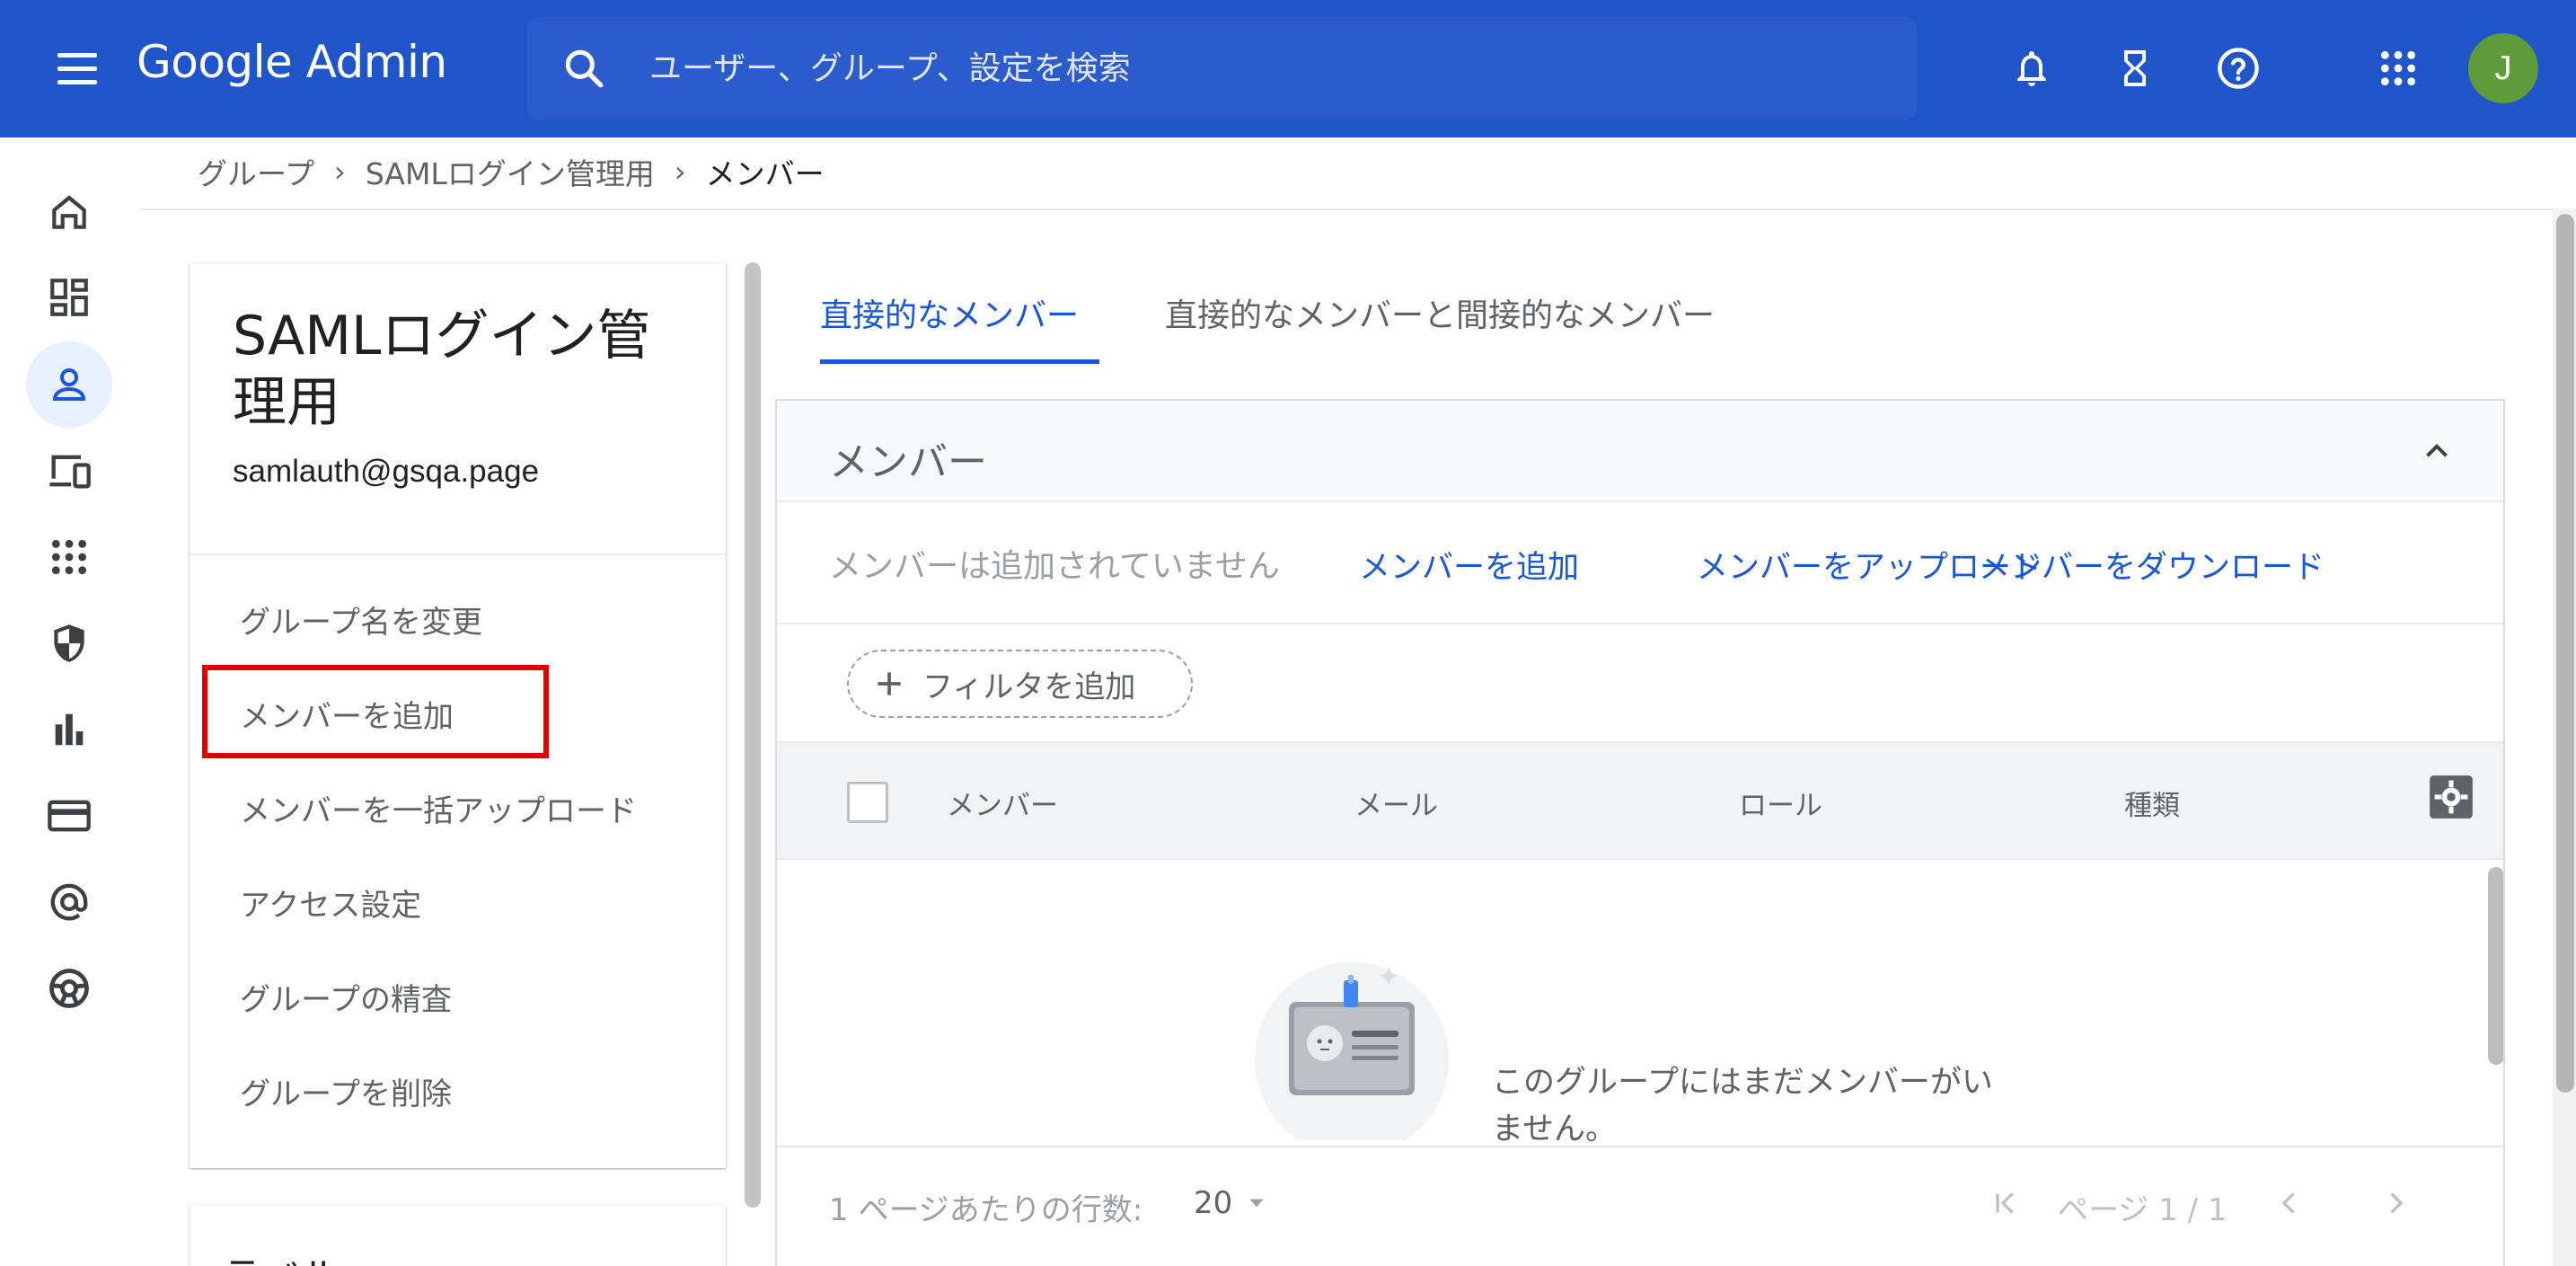 Image resolution: width=2576 pixels, height=1266 pixels. I want to click on select-all-checkbox, so click(867, 802).